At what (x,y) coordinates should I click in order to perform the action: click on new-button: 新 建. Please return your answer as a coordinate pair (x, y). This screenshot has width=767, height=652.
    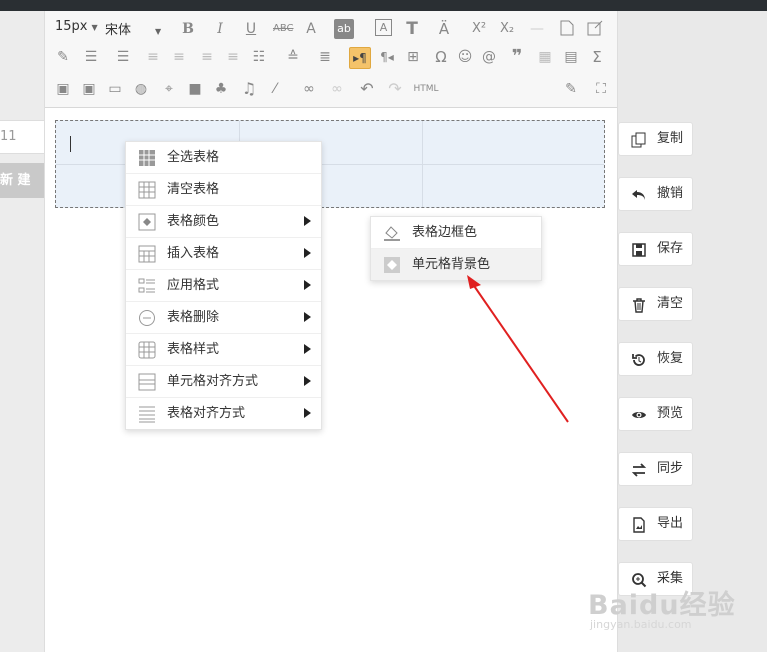
    Looking at the image, I should click on (22, 180).